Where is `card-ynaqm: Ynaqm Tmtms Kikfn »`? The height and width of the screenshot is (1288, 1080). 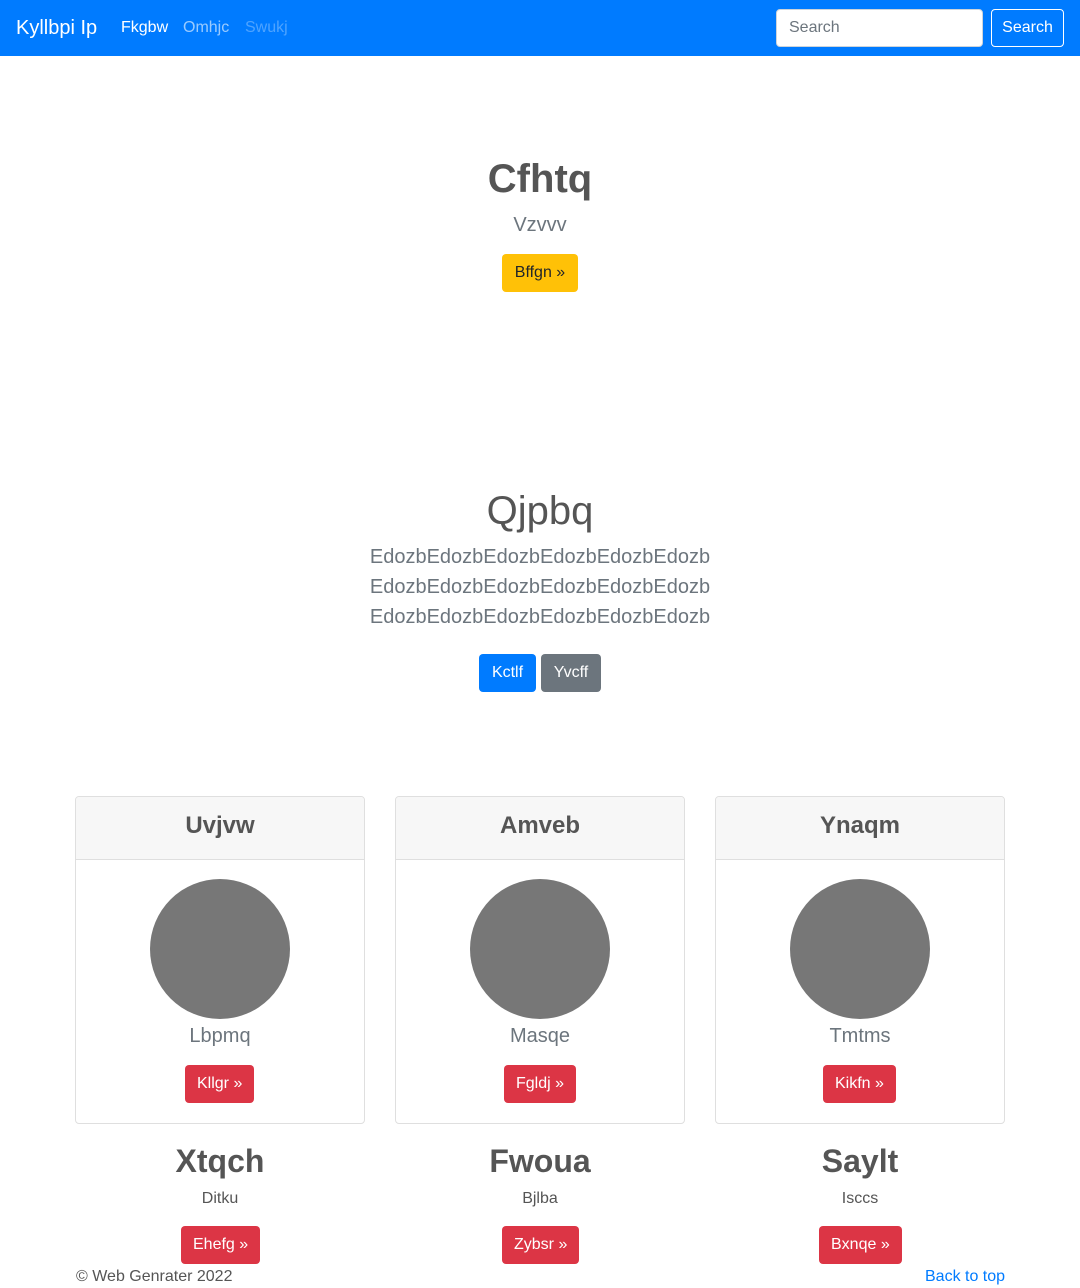
card-ynaqm: Ynaqm Tmtms Kikfn » is located at coordinates (860, 960).